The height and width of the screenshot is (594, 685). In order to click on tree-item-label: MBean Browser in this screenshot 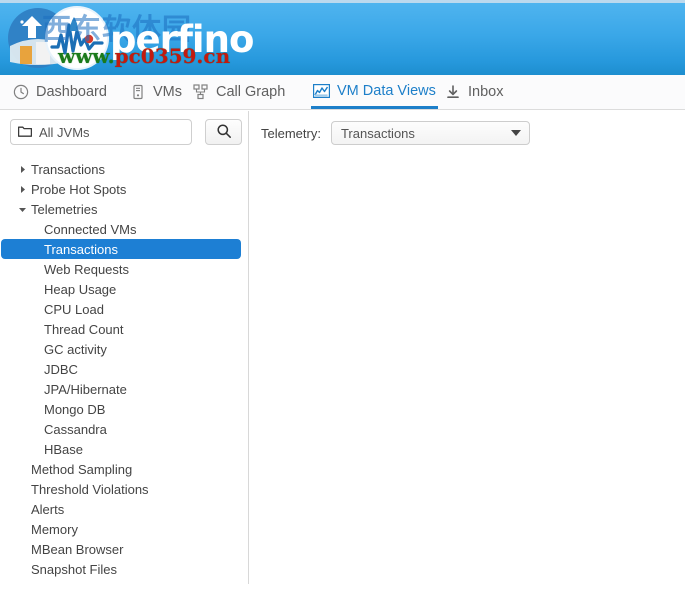, I will do `click(77, 549)`.